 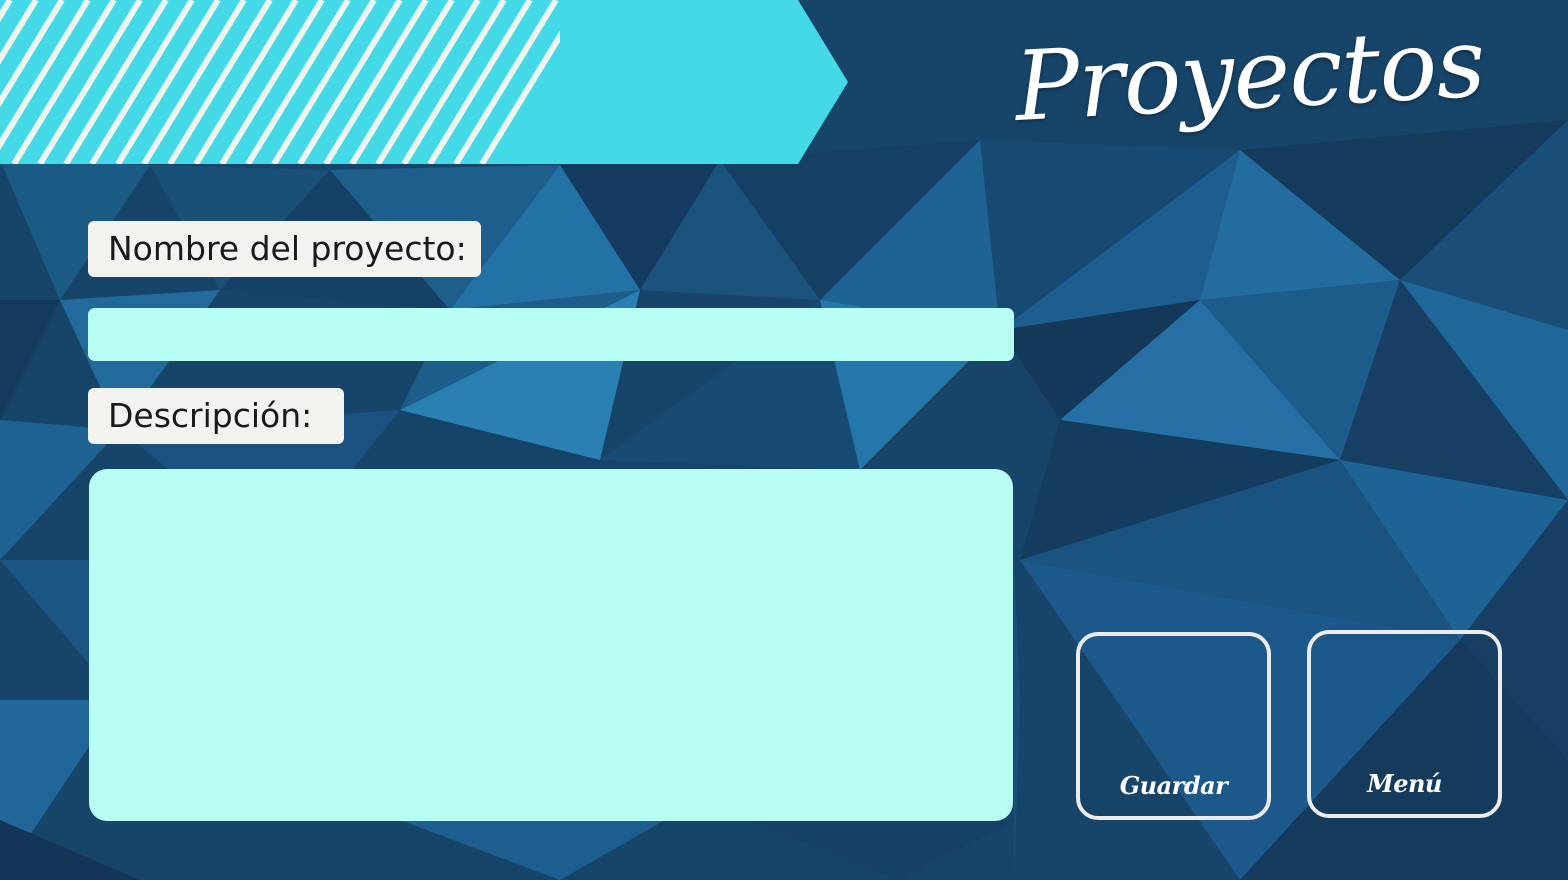 What do you see at coordinates (1250, 74) in the screenshot?
I see `page-title: Proyectos` at bounding box center [1250, 74].